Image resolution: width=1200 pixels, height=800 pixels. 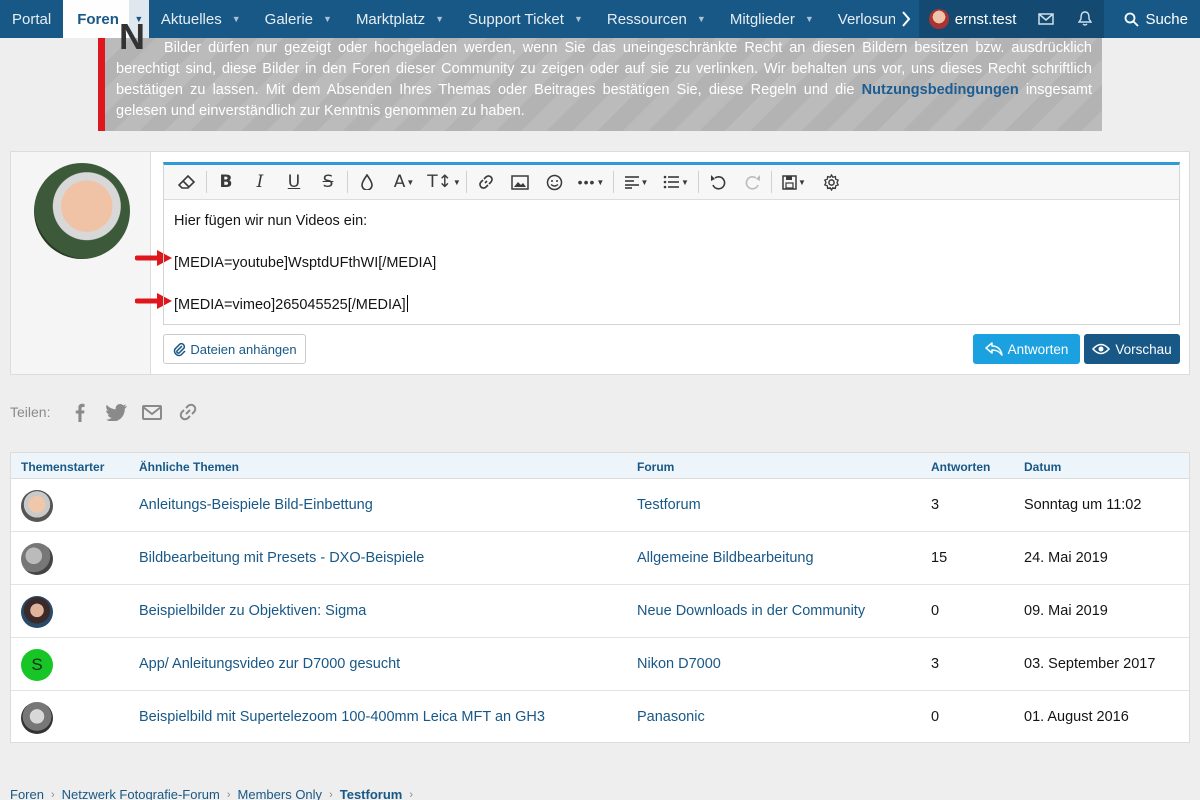 What do you see at coordinates (520, 182) in the screenshot?
I see `image-icon` at bounding box center [520, 182].